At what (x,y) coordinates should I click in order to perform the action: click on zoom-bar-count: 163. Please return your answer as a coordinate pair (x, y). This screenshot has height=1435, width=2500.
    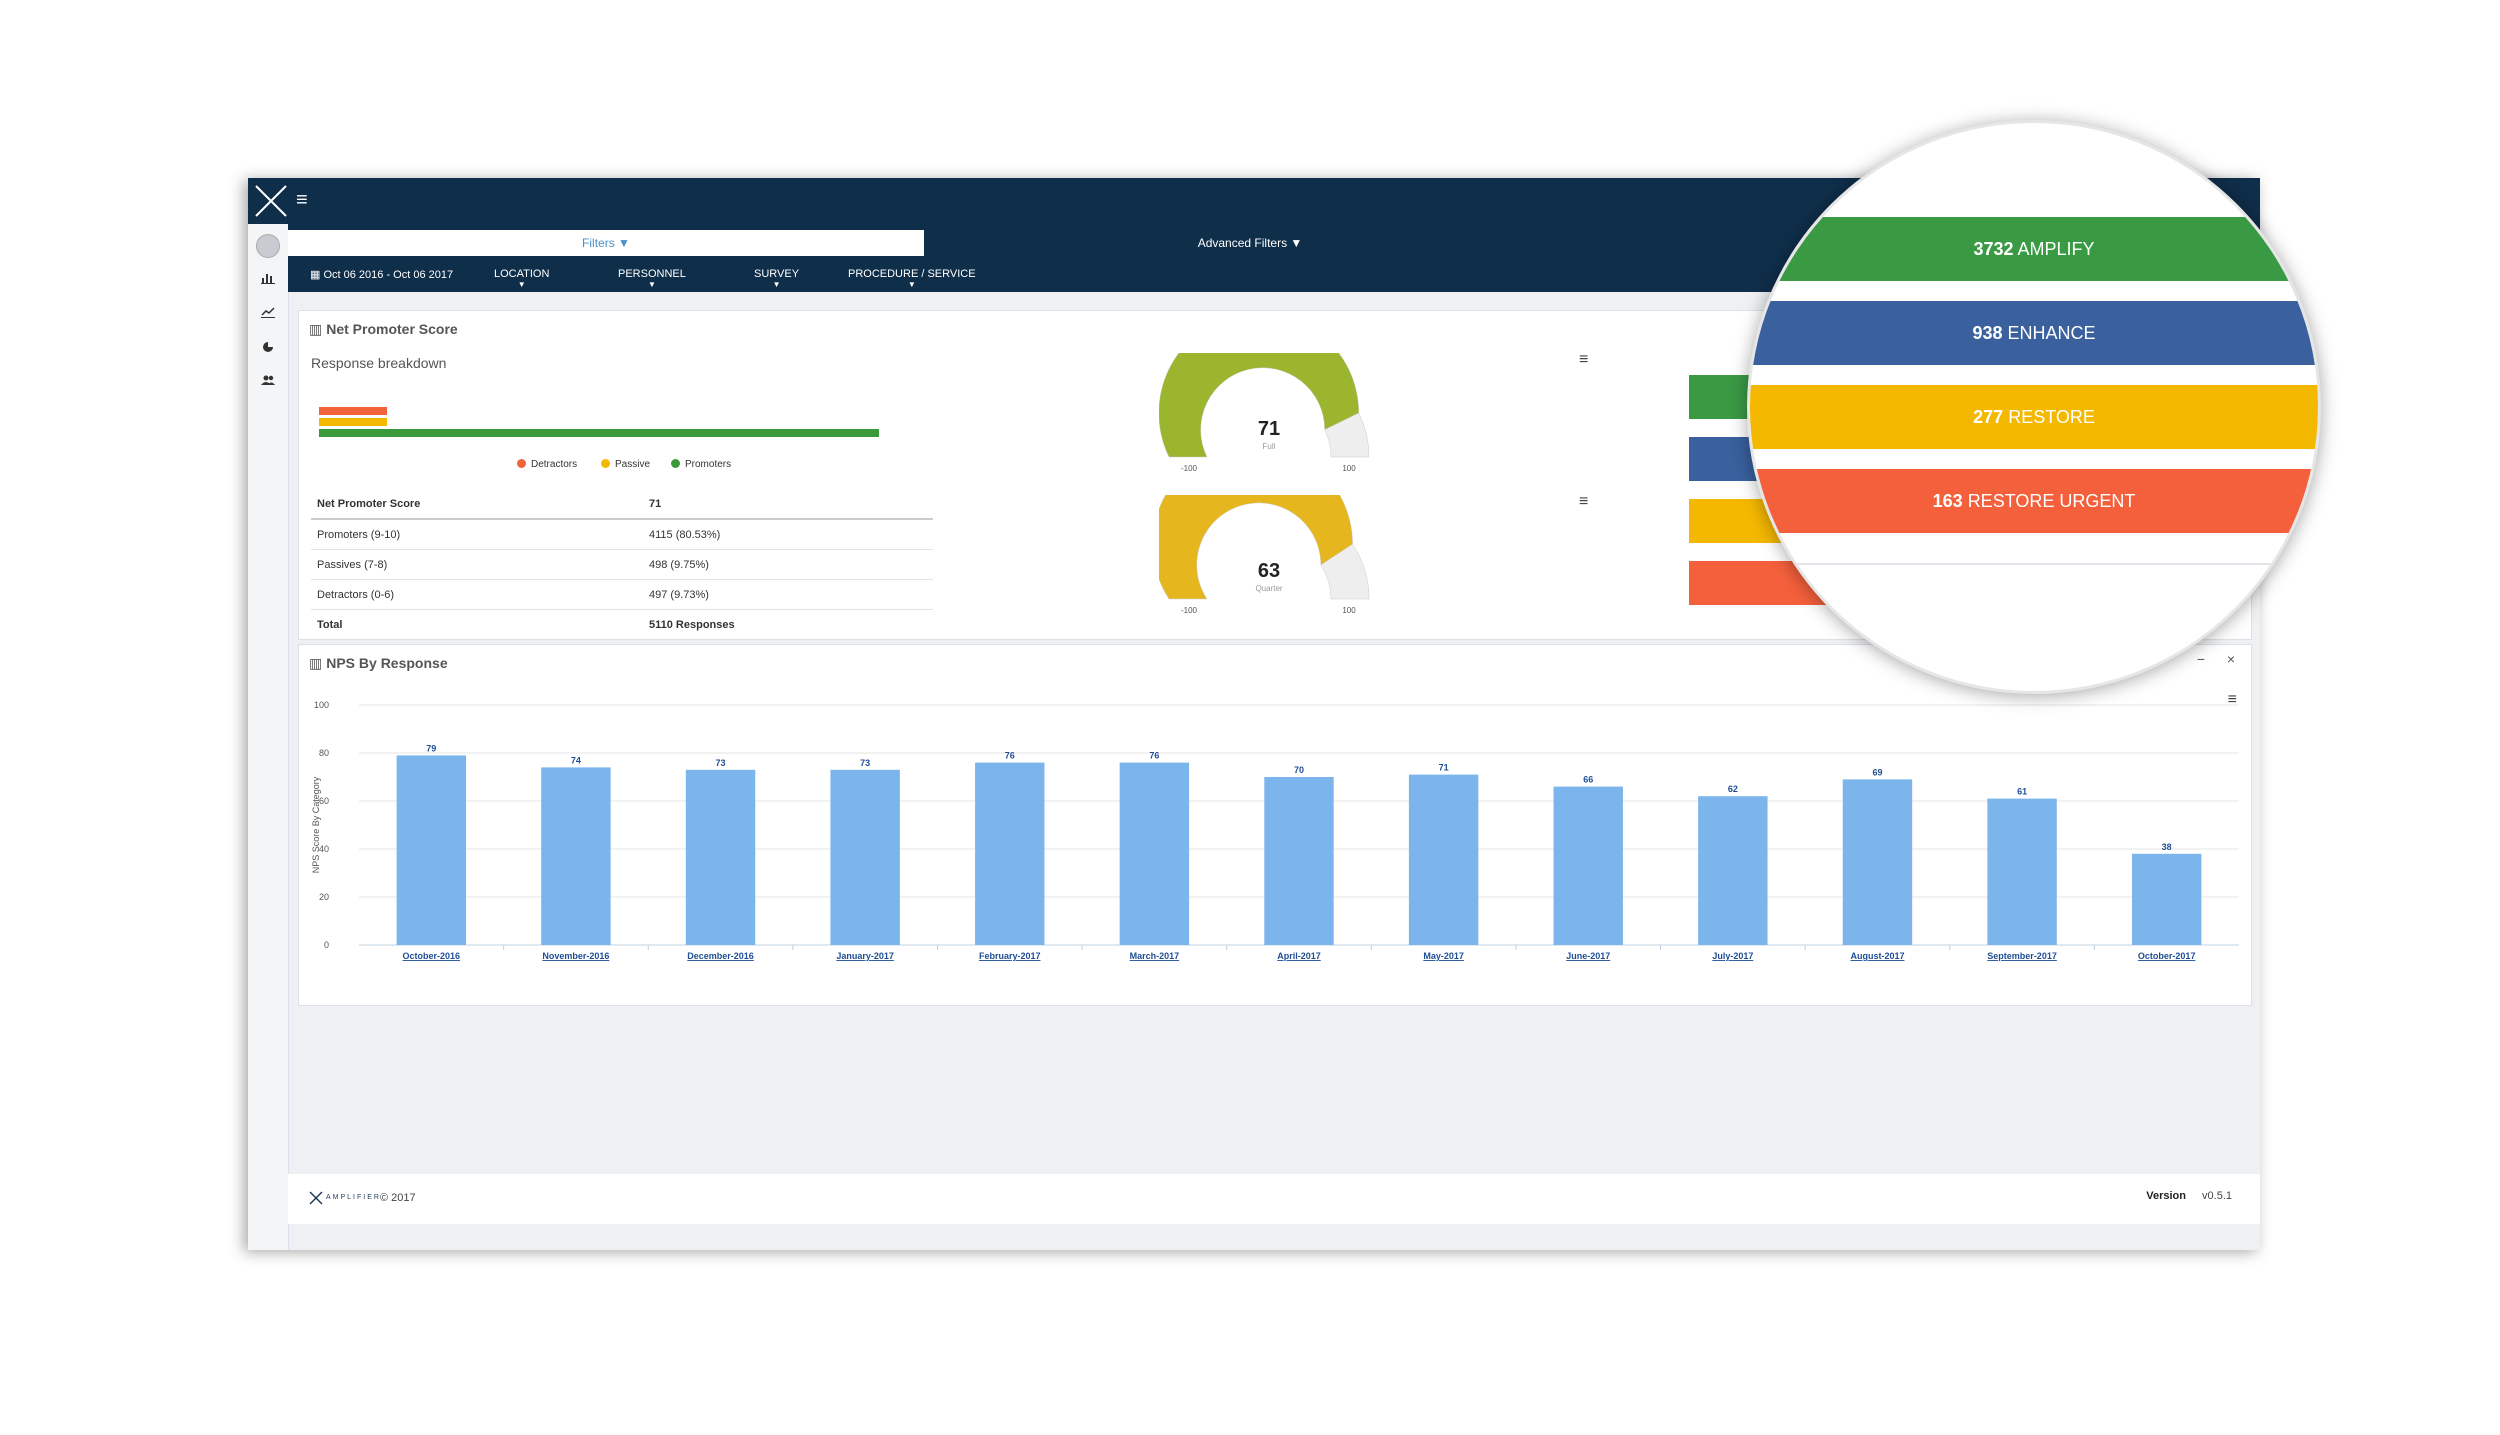
    Looking at the image, I should click on (1947, 501).